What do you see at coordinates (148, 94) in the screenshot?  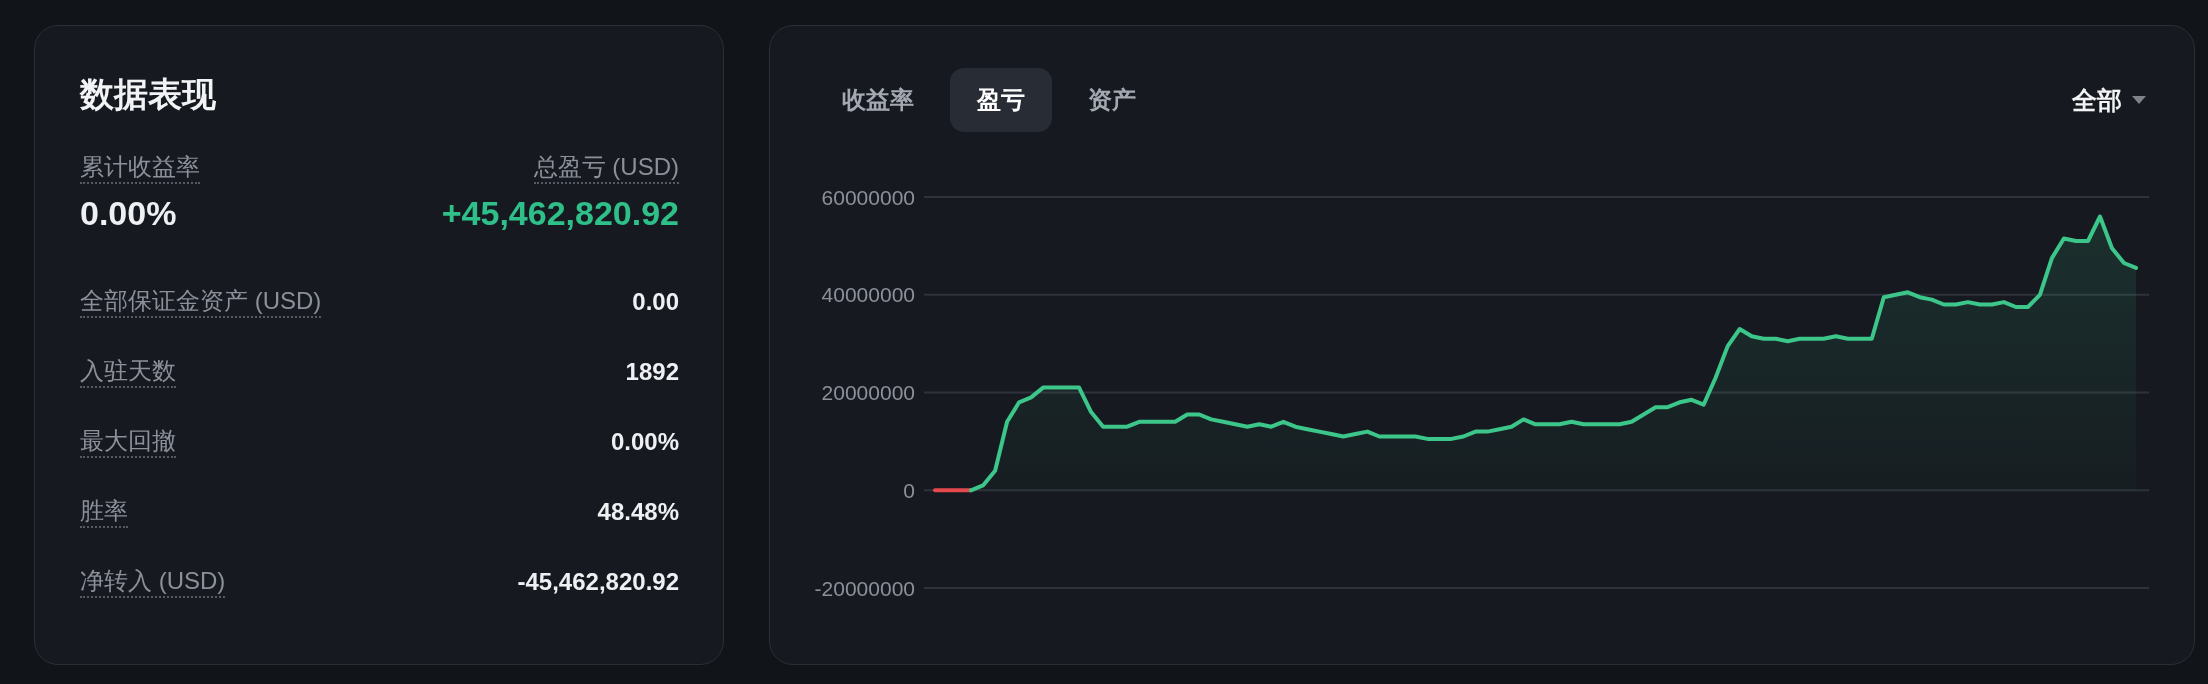 I see `panel-title: 数据表现` at bounding box center [148, 94].